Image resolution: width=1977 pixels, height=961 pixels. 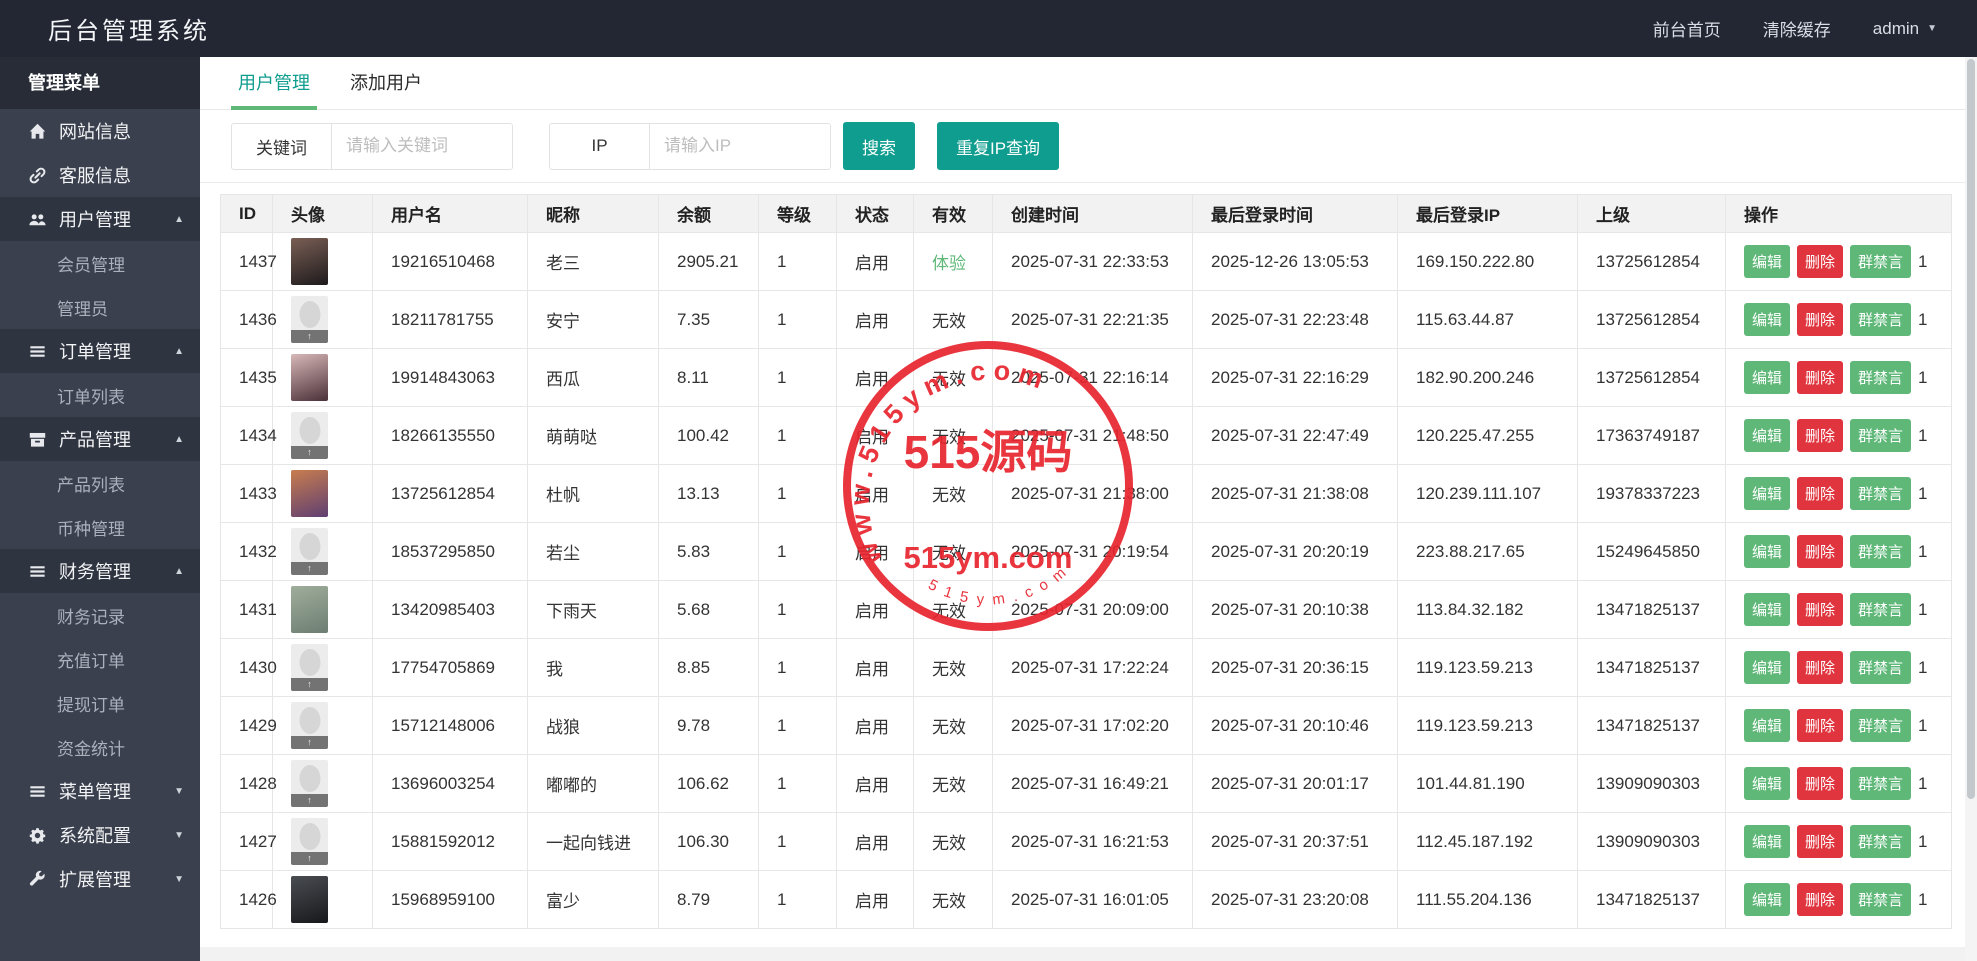 I want to click on cell-last-login: 2025-07-31 20:01:17, so click(x=1295, y=783).